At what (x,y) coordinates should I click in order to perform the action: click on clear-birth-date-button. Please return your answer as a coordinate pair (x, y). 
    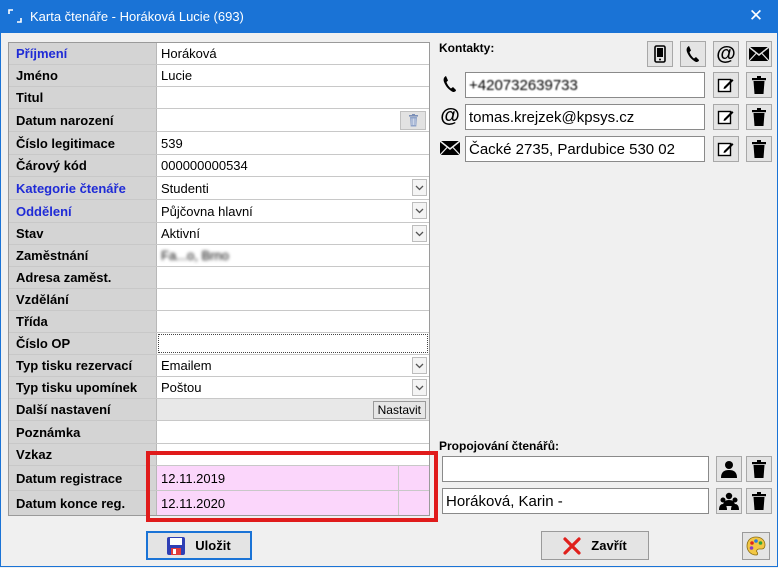
    Looking at the image, I should click on (413, 120).